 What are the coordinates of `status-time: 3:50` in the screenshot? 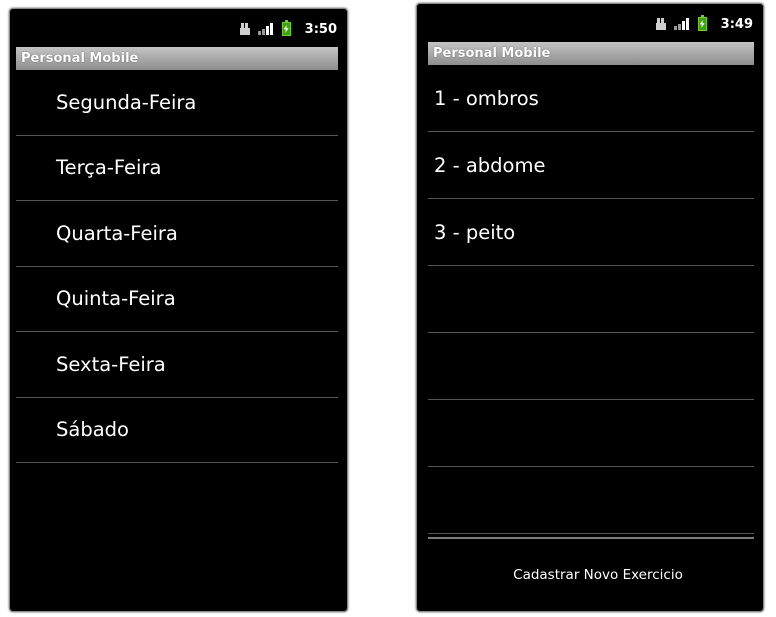 It's located at (320, 29).